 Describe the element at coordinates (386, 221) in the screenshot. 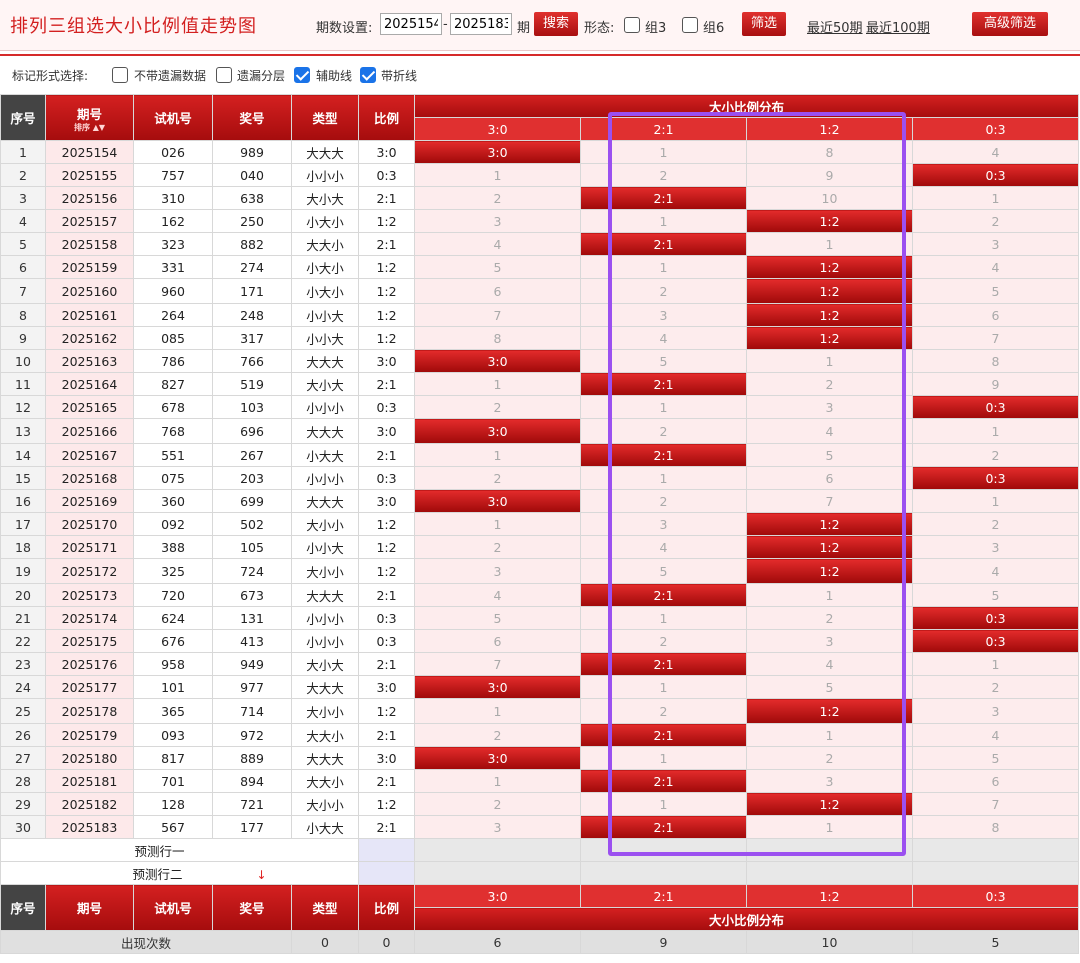

I see `cell-ratio: 1:2` at that location.